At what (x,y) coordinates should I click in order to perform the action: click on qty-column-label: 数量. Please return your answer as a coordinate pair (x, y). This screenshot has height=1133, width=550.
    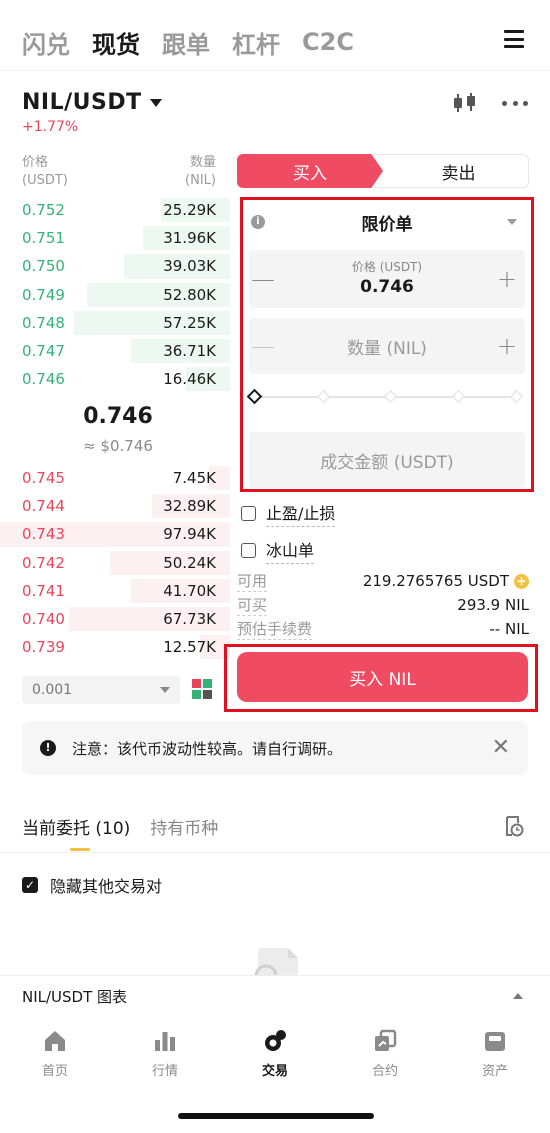
    Looking at the image, I should click on (202, 162).